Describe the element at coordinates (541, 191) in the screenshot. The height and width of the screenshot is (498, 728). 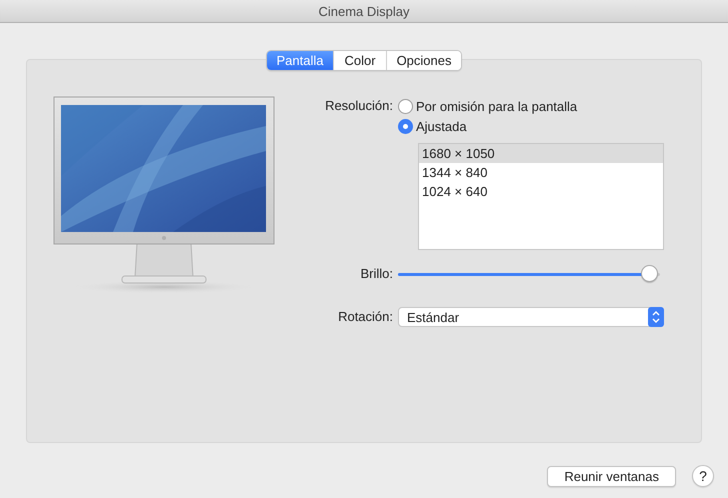
I see `list-item: 1024 × 640` at that location.